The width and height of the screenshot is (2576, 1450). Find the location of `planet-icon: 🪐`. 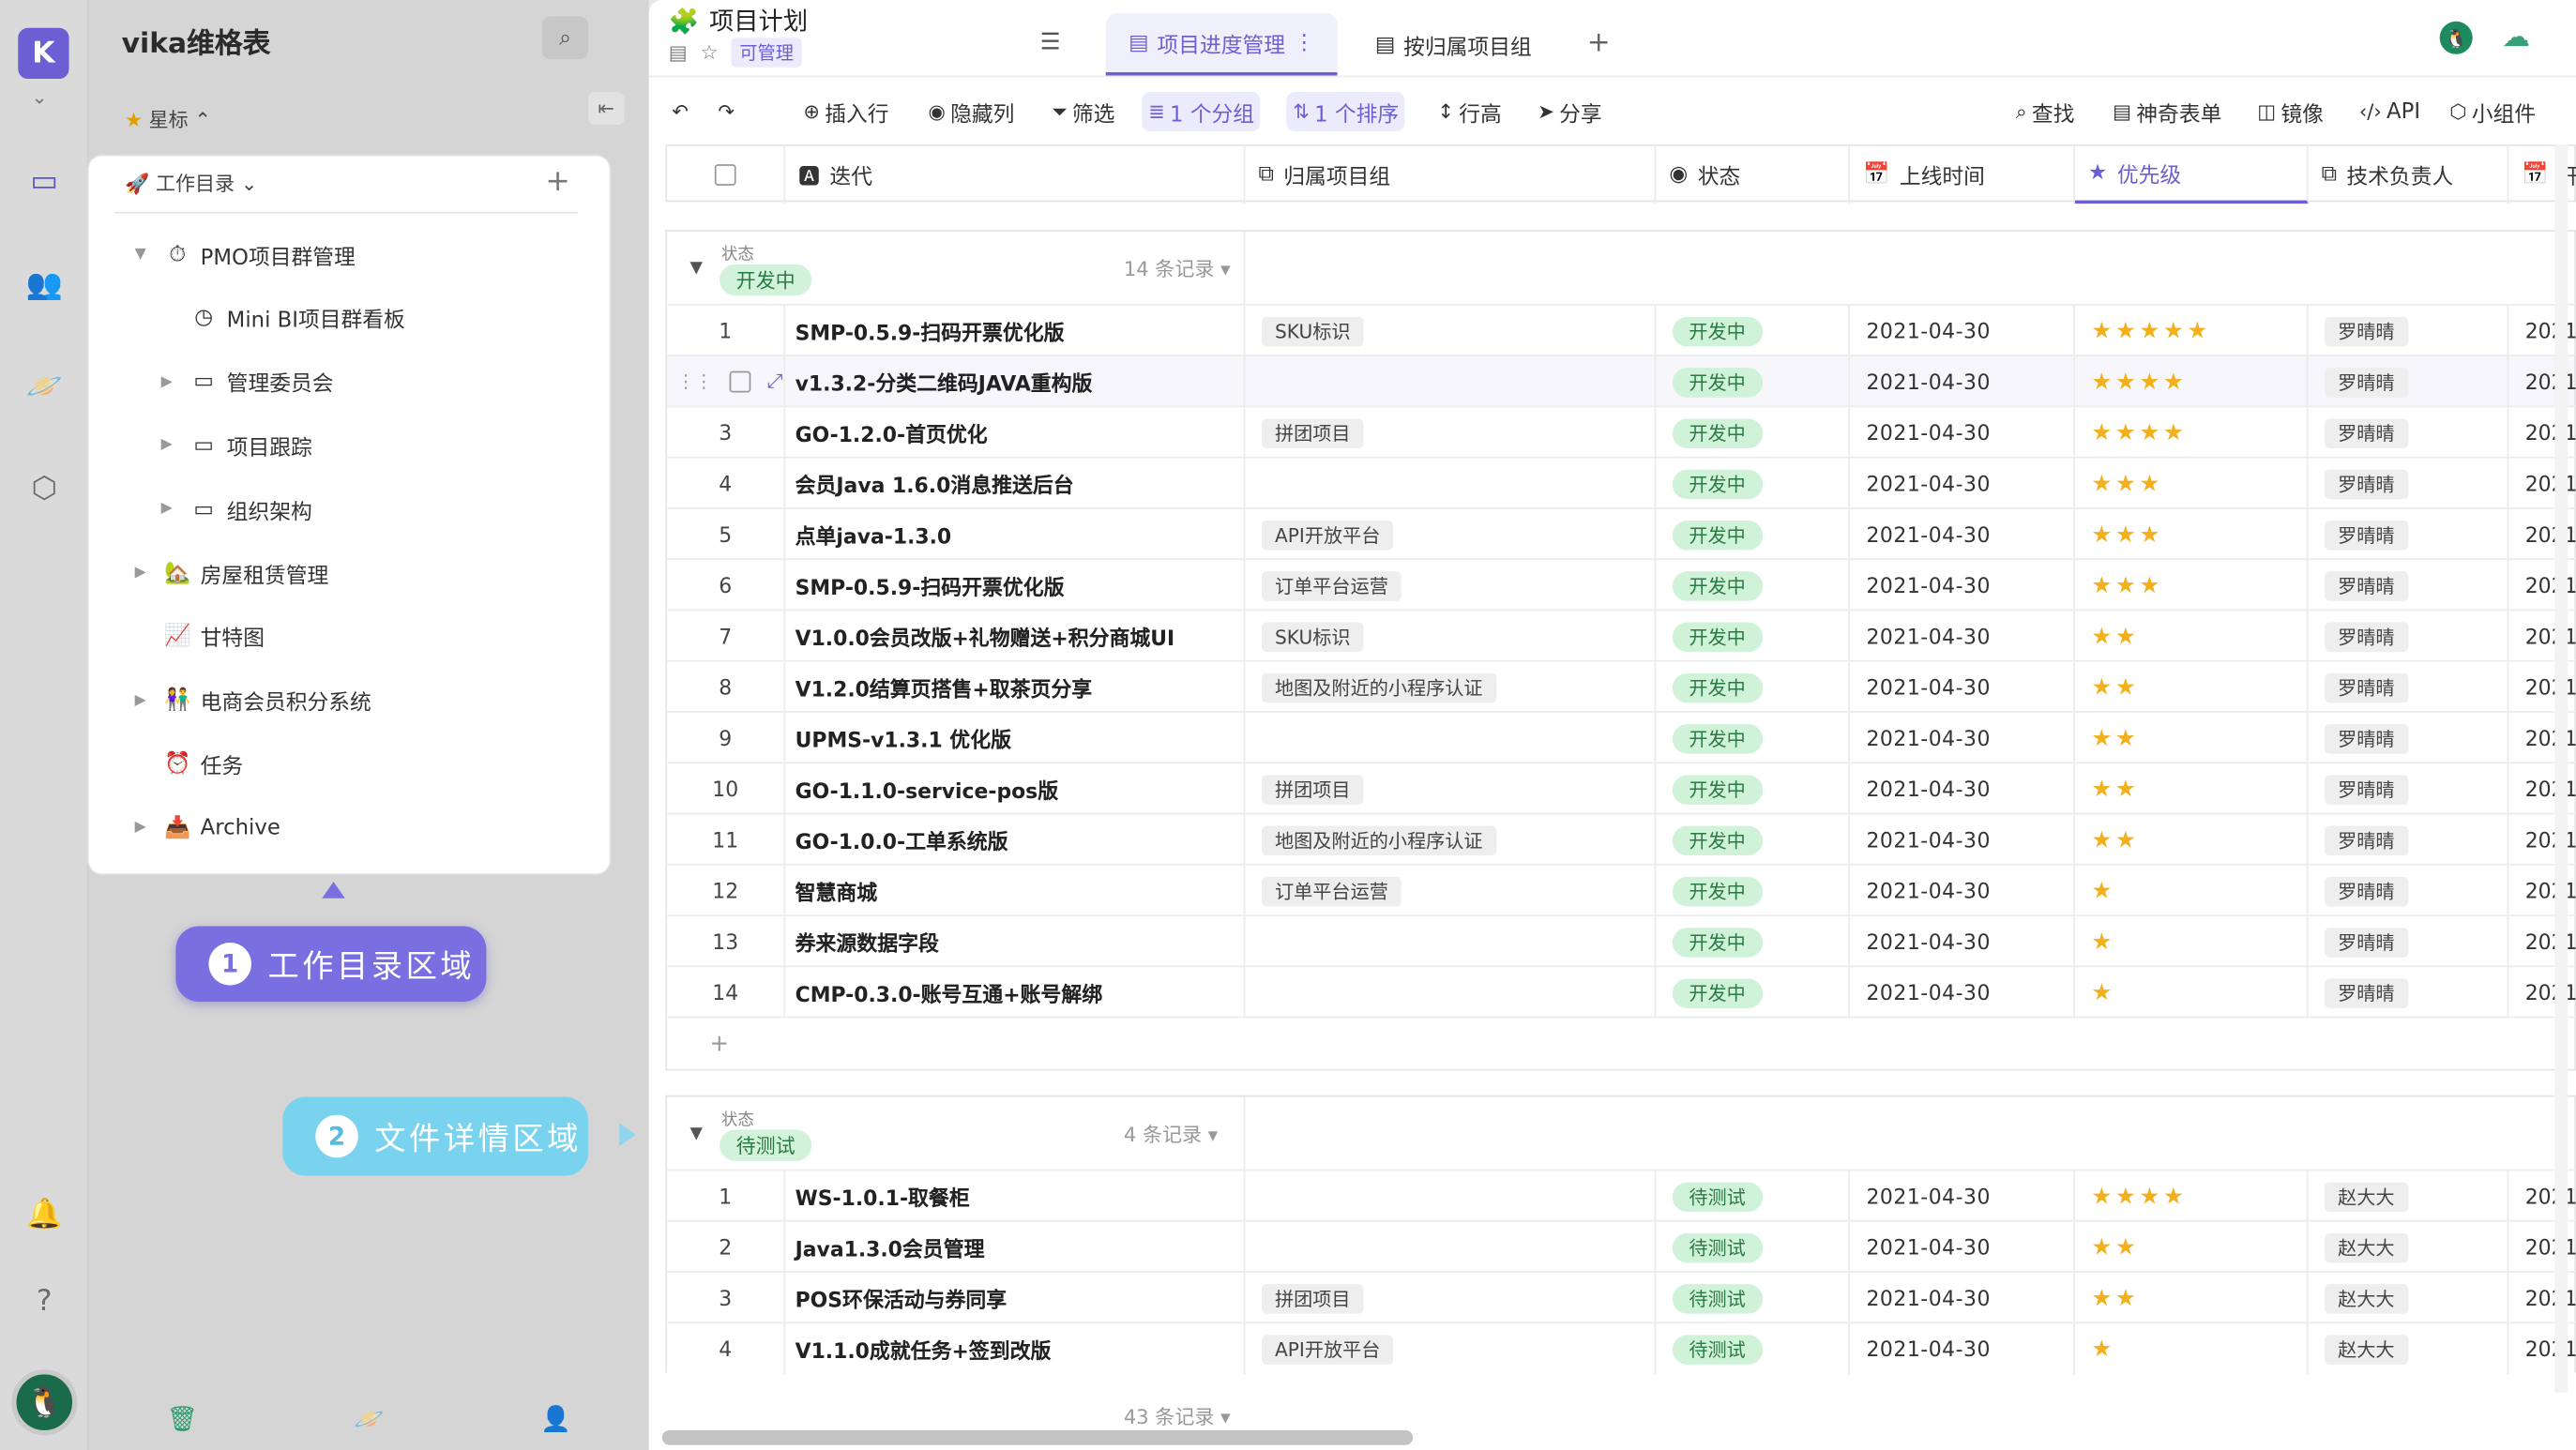

planet-icon: 🪐 is located at coordinates (369, 1419).